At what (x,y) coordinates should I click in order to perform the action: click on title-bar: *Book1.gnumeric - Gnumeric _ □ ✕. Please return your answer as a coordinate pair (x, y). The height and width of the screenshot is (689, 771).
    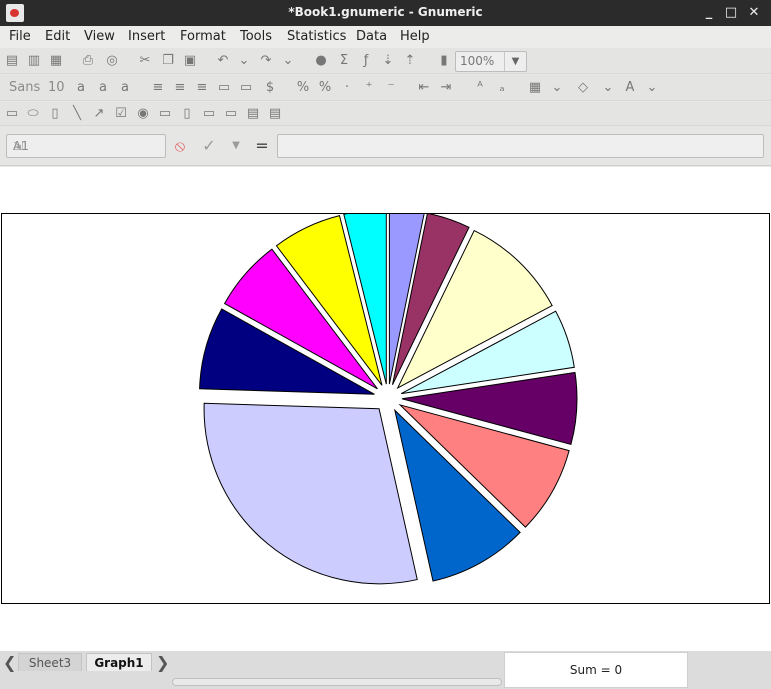
    Looking at the image, I should click on (385, 13).